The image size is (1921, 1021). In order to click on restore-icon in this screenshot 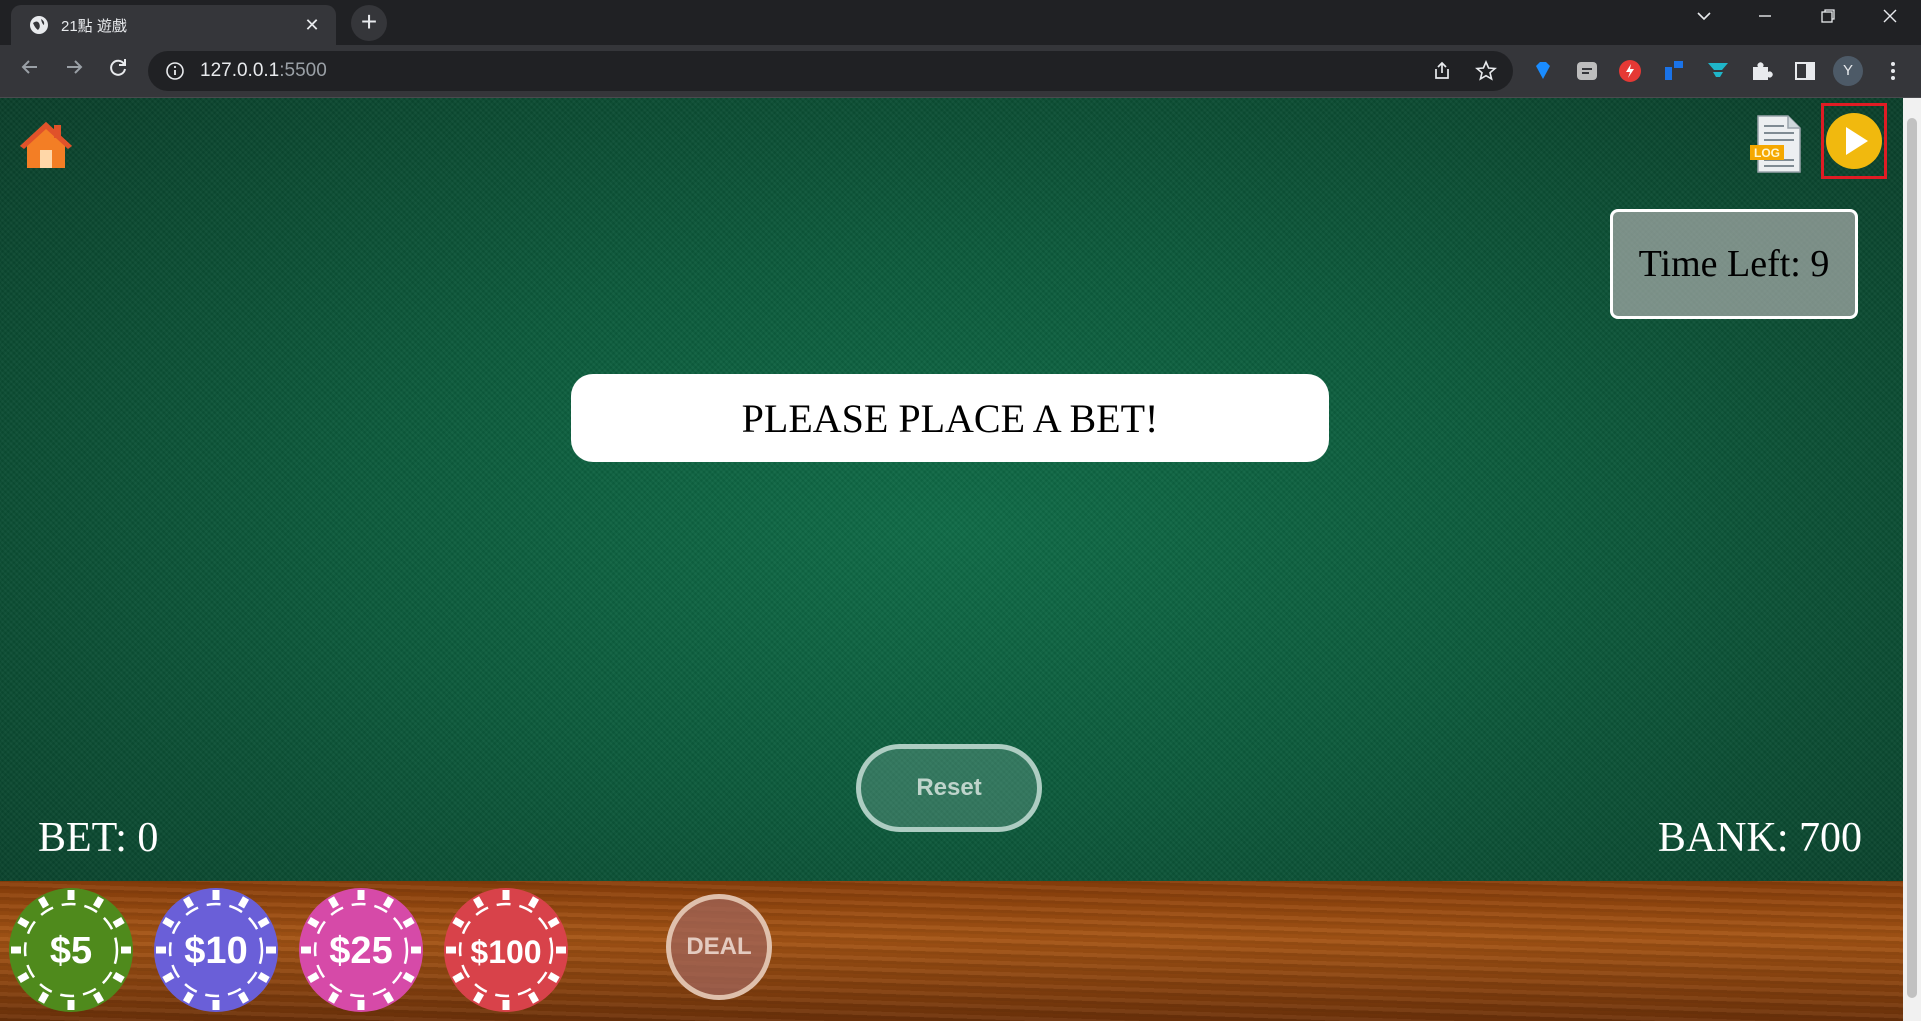, I will do `click(1828, 22)`.